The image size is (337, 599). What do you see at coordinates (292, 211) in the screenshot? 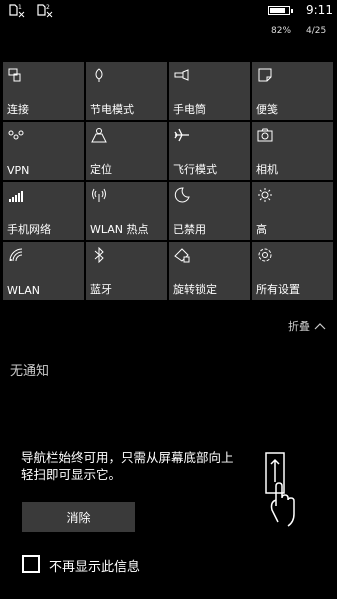
I see `tile-brightness: 高` at bounding box center [292, 211].